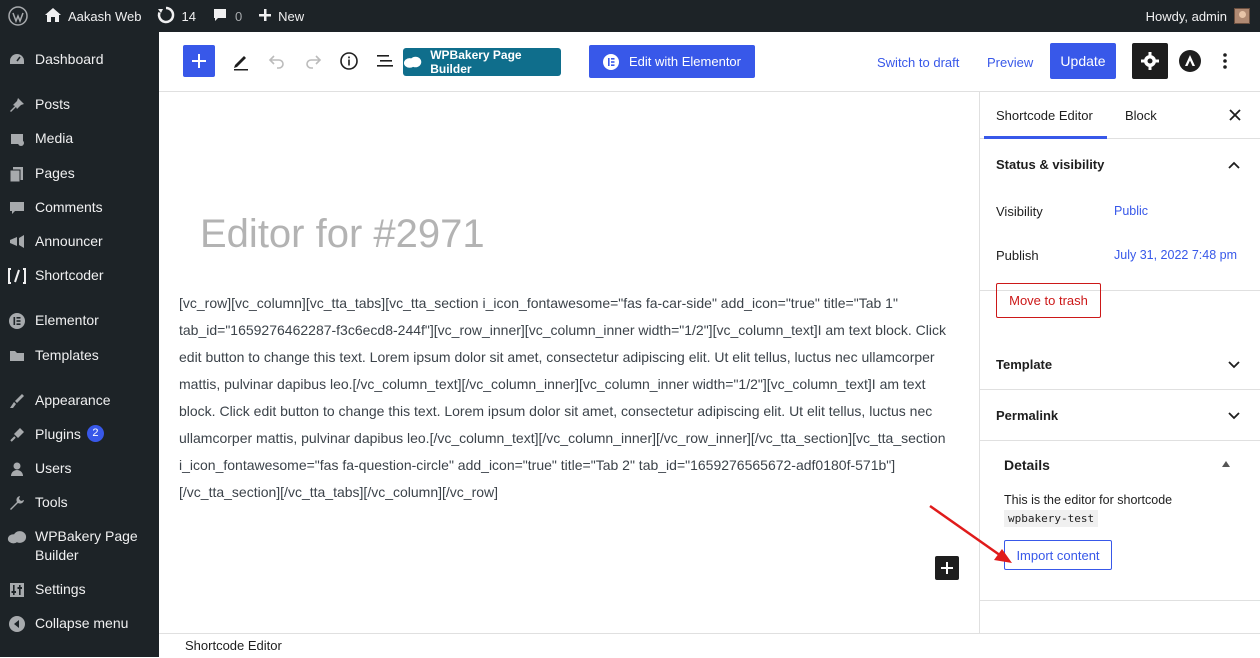  I want to click on redo-icon, so click(313, 61).